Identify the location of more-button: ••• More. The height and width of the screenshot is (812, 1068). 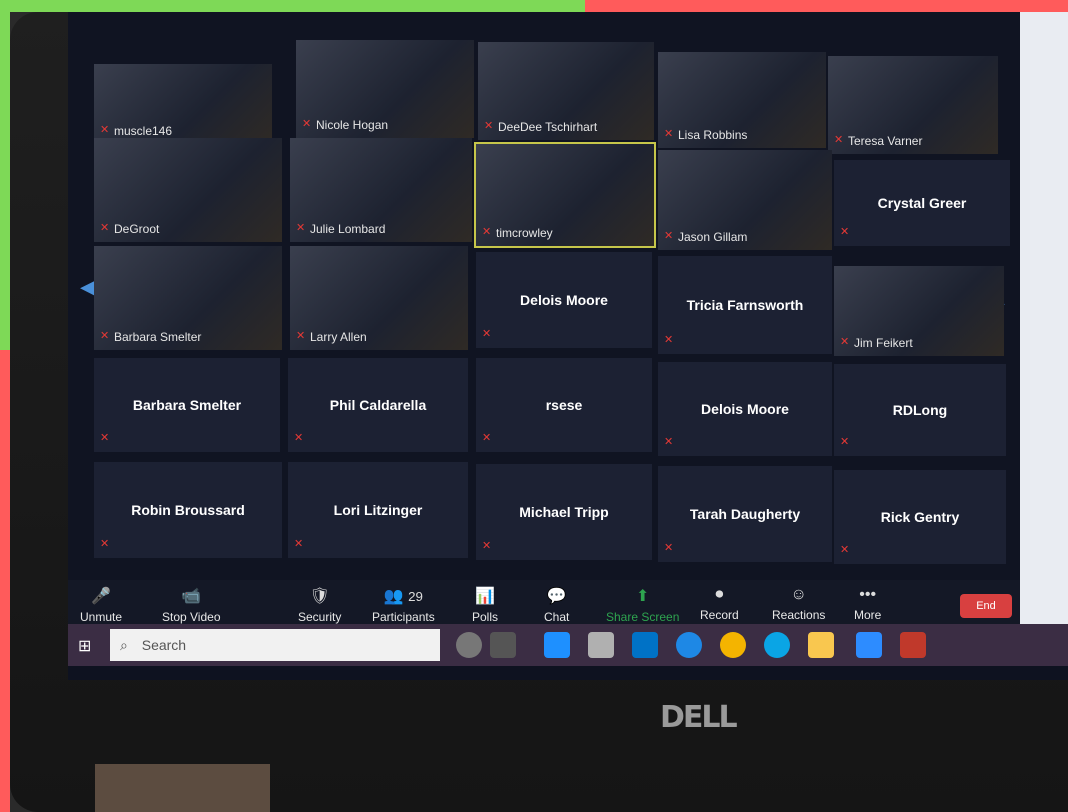
(867, 604).